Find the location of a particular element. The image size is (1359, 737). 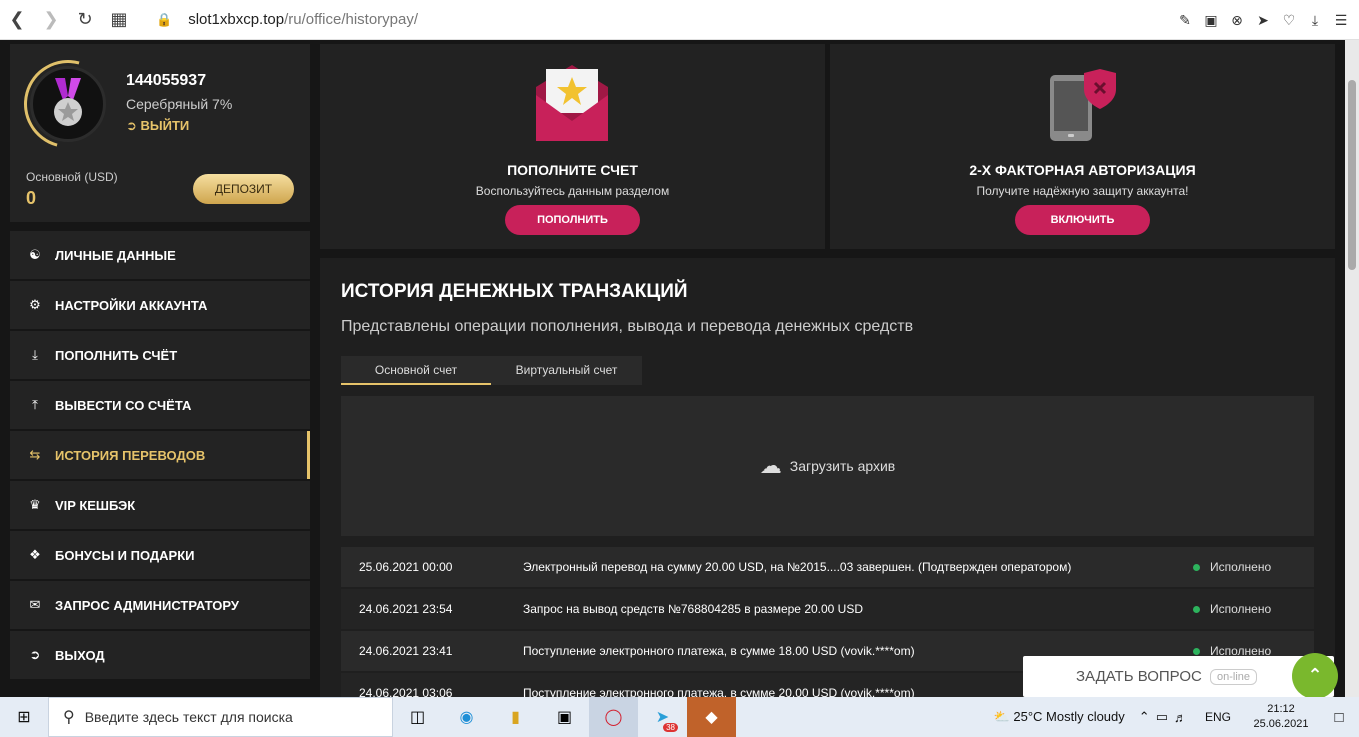

sidebar-item-personal-data: ☯ ЛИЧНЫЕ ДАННЫЕ is located at coordinates (160, 255).